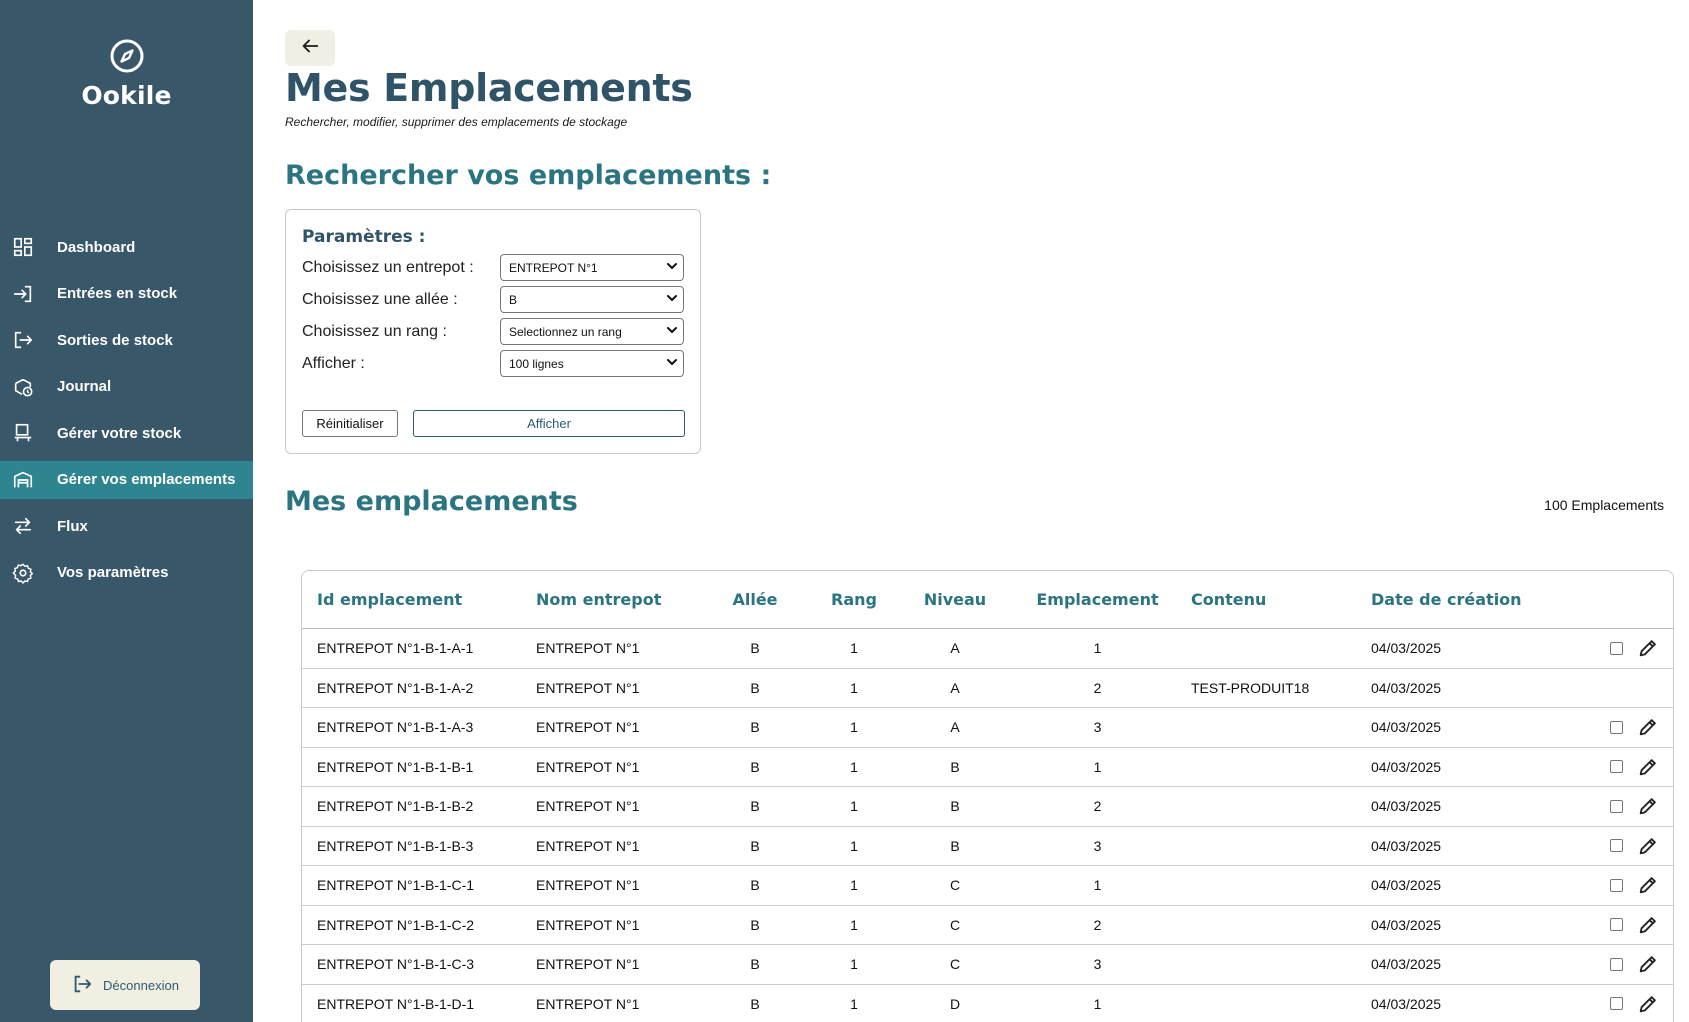 This screenshot has width=1689, height=1022. I want to click on param-label: Choisissez une allée :, so click(380, 299).